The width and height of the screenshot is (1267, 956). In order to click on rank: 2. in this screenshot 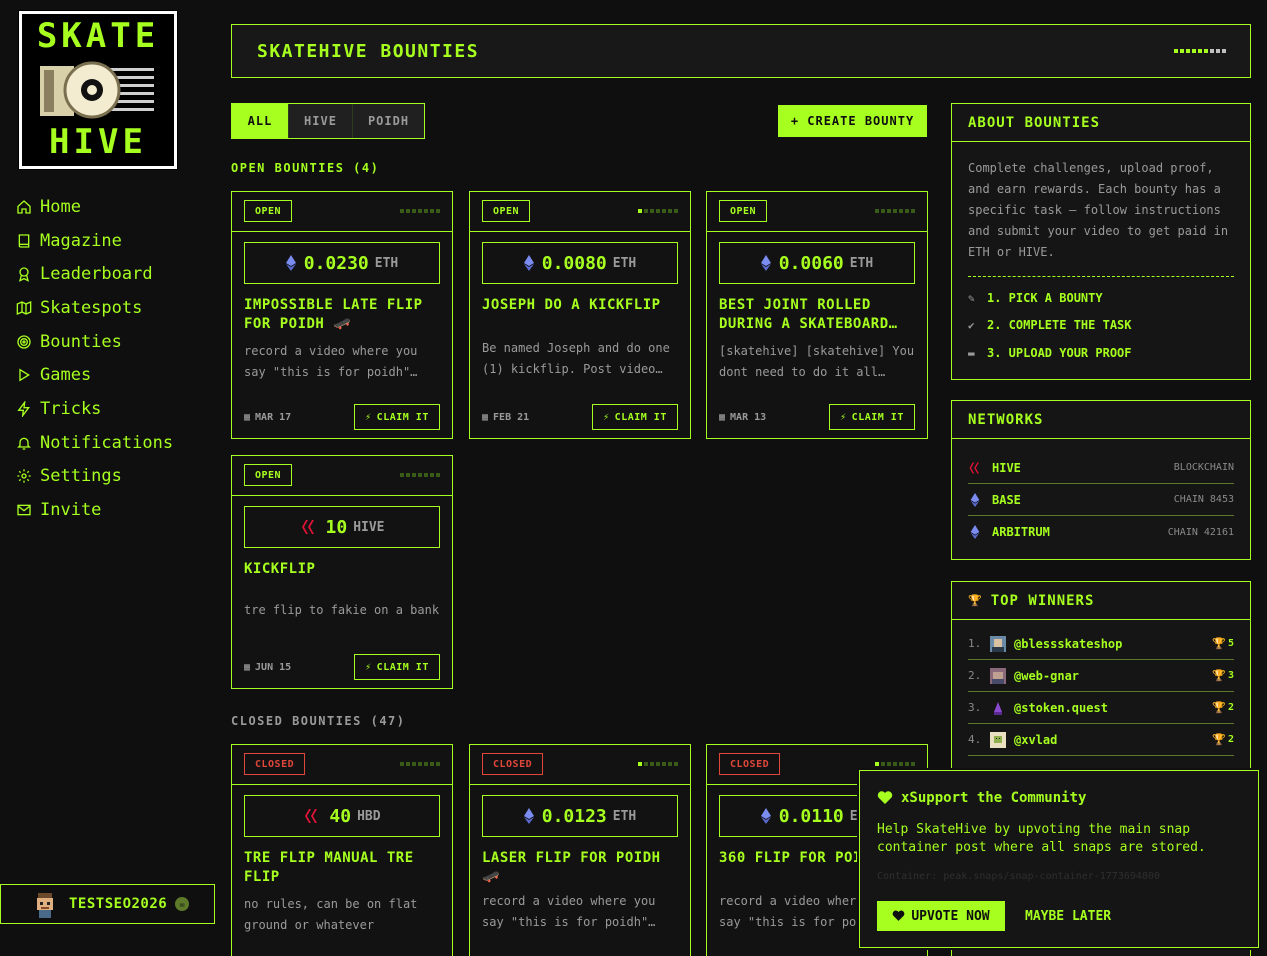, I will do `click(975, 675)`.